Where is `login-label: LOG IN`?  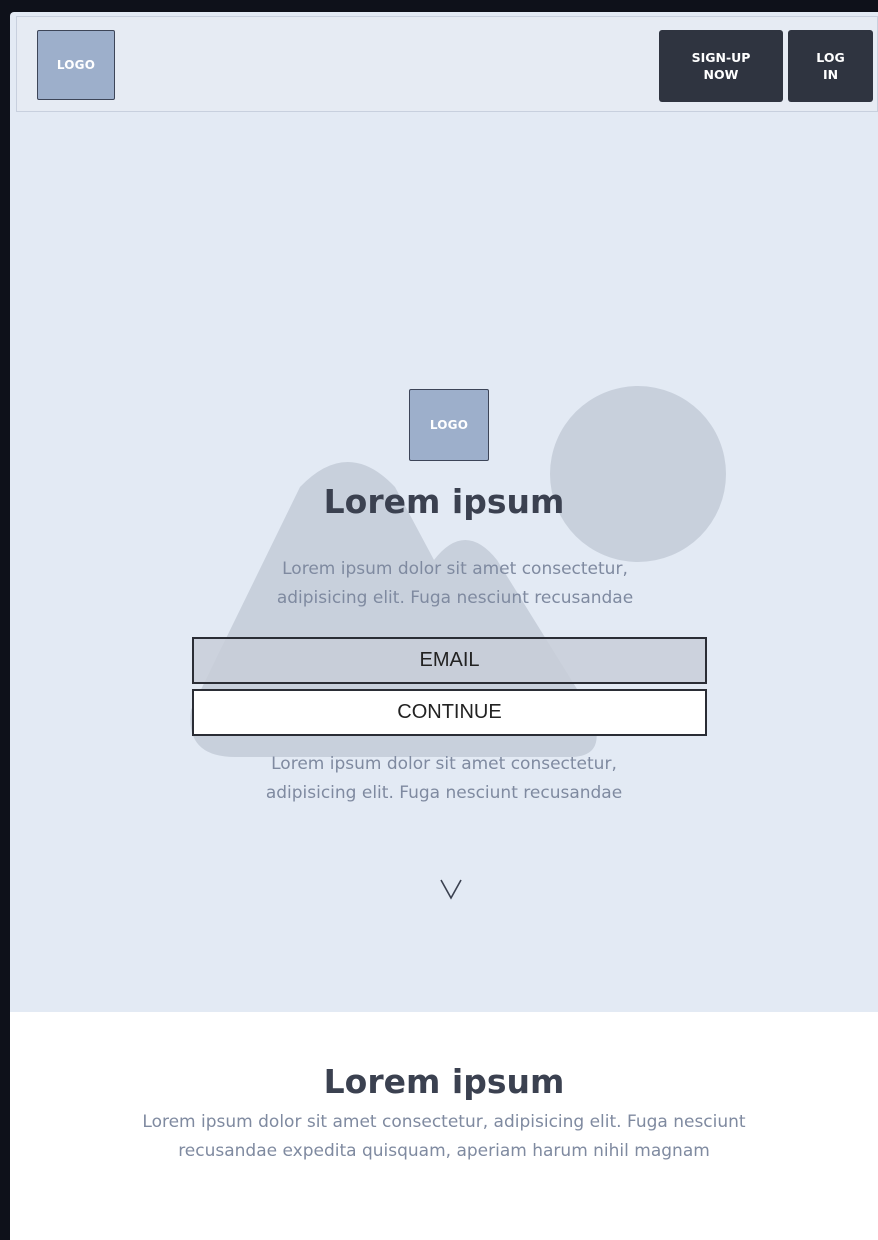 login-label: LOG IN is located at coordinates (830, 66).